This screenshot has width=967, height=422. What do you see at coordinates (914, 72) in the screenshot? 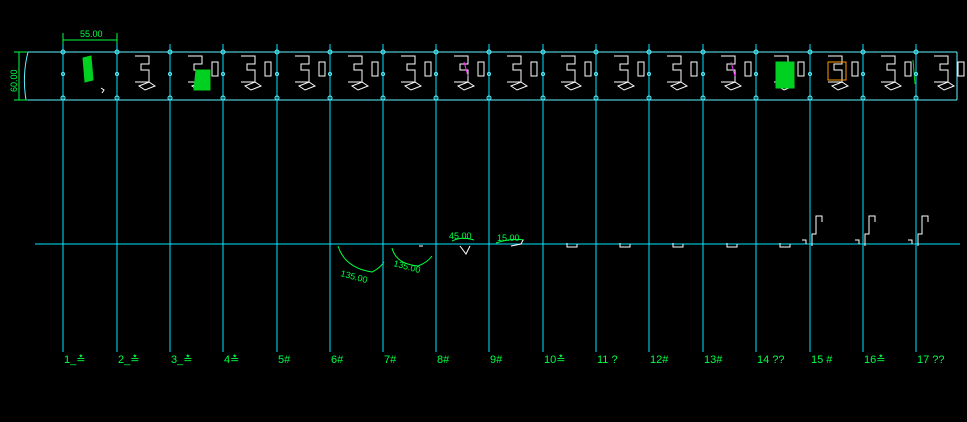
I see `profile-green-bar` at bounding box center [914, 72].